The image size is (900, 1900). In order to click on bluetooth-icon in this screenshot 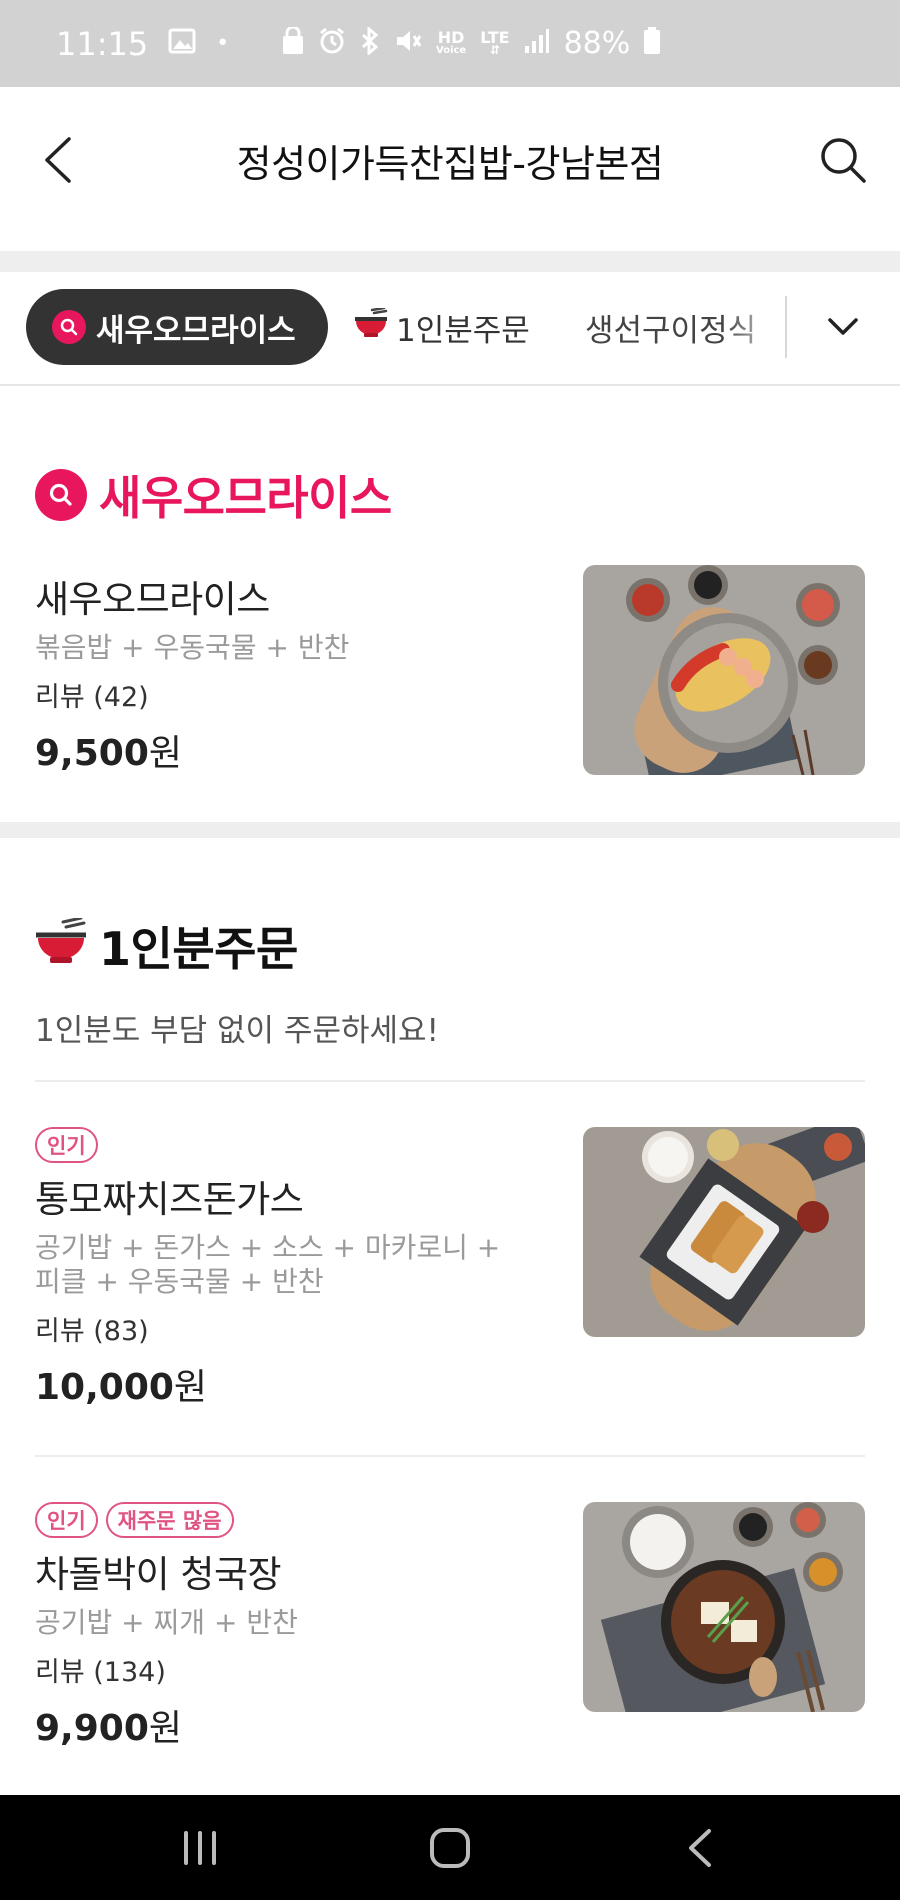, I will do `click(370, 42)`.